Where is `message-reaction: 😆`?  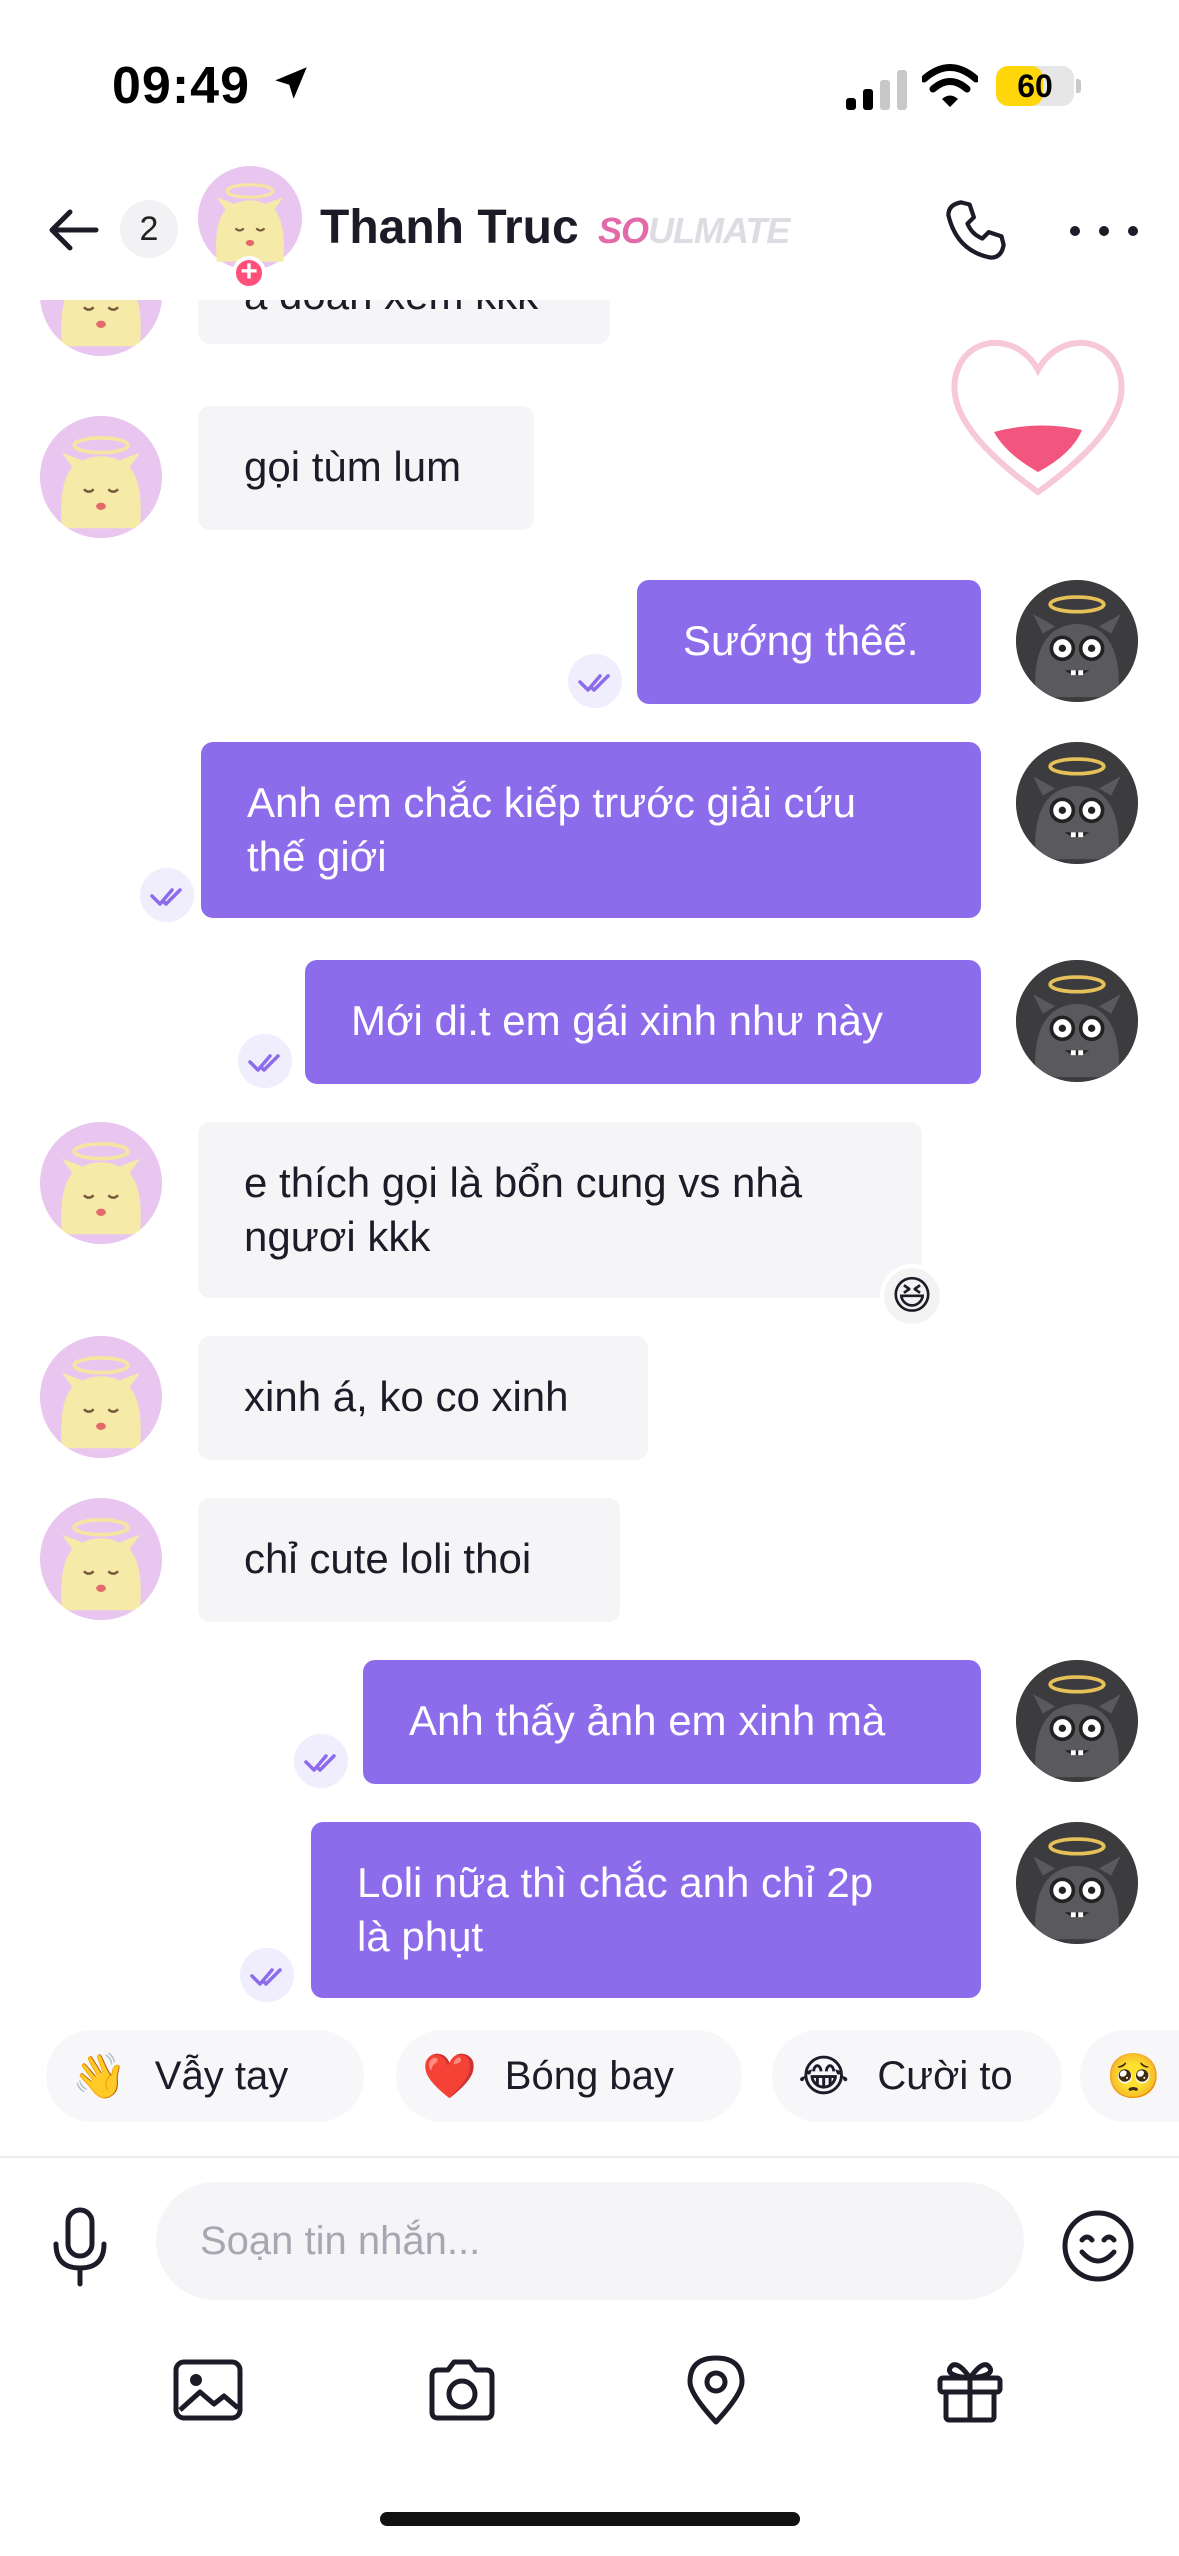 message-reaction: 😆 is located at coordinates (912, 1296).